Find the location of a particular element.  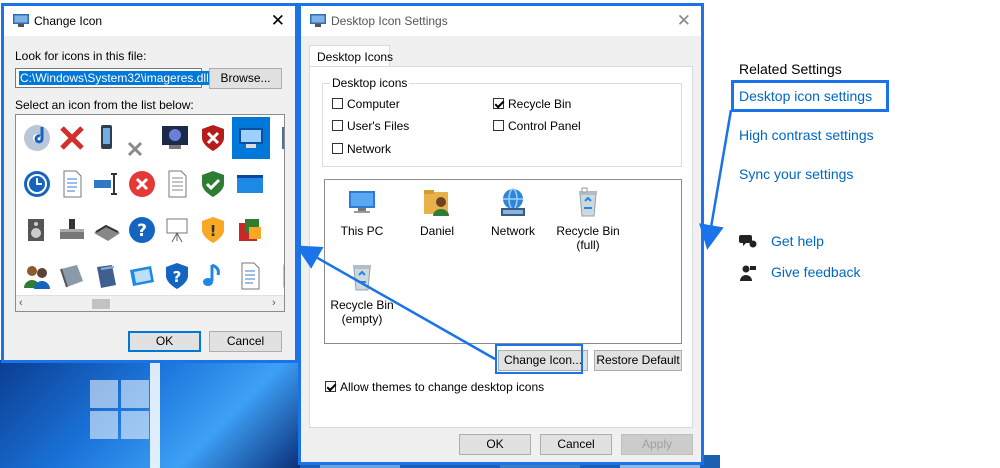

arrow-to-dialog is located at coordinates (716, 179).